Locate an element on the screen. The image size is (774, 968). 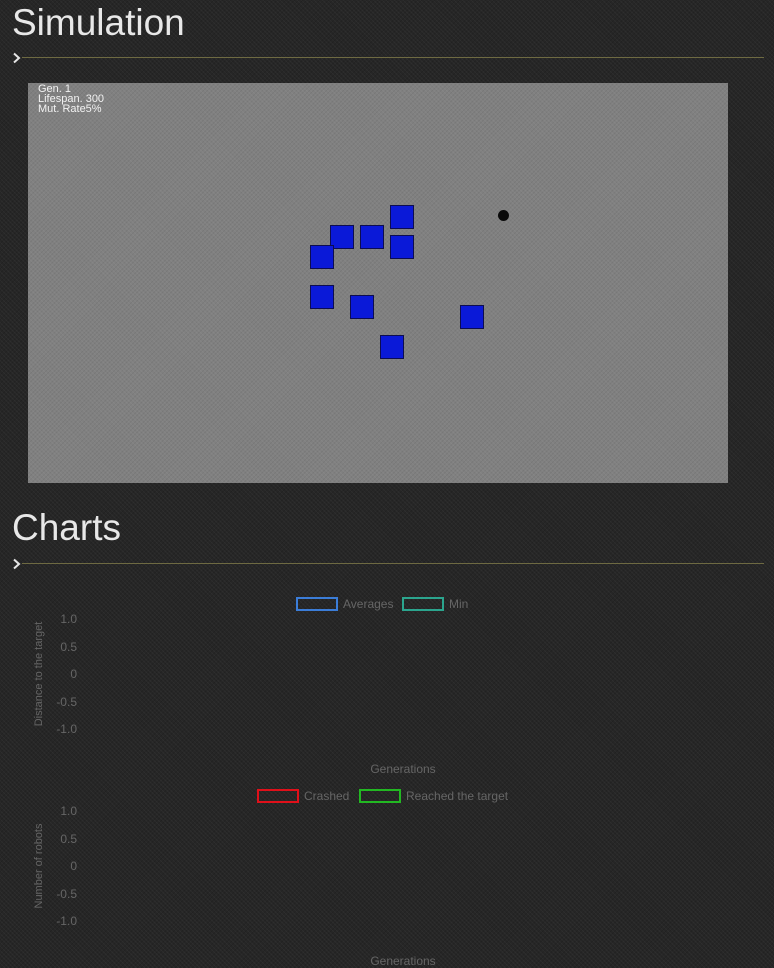
legend-item-reached: Reached the target is located at coordinates (439, 796).